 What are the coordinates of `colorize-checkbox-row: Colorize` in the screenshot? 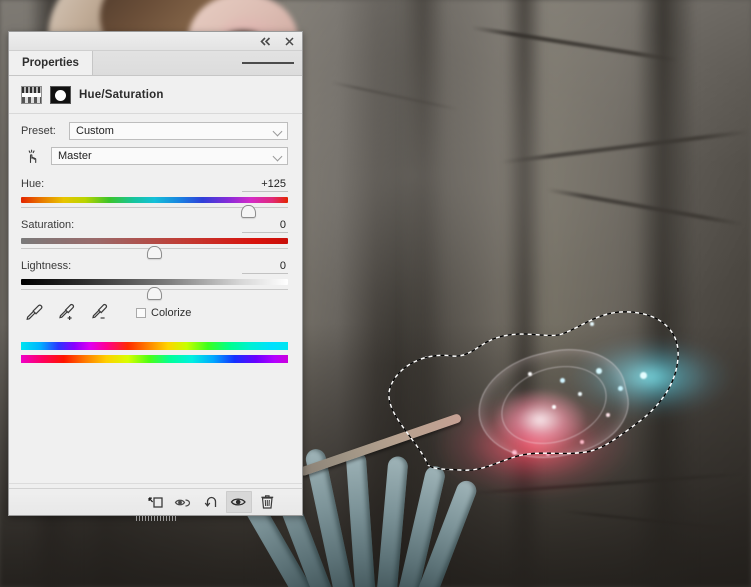 It's located at (163, 313).